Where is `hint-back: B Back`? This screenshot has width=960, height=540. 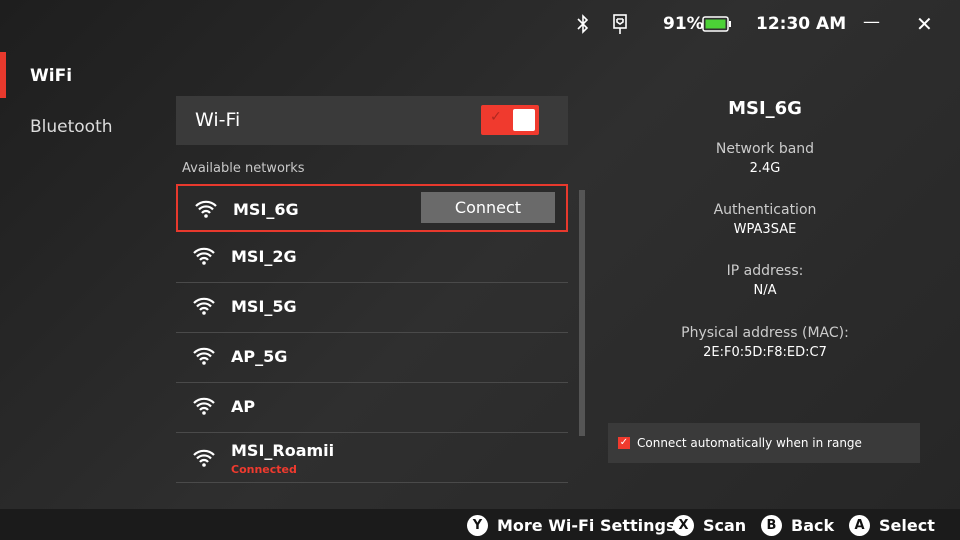 hint-back: B Back is located at coordinates (797, 525).